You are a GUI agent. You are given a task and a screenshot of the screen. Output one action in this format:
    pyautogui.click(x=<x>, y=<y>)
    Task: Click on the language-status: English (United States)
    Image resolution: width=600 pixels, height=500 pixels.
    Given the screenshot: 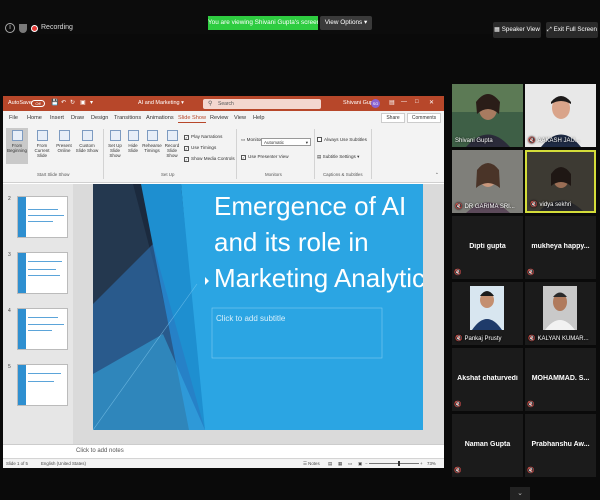 What is the action you would take?
    pyautogui.click(x=63, y=463)
    